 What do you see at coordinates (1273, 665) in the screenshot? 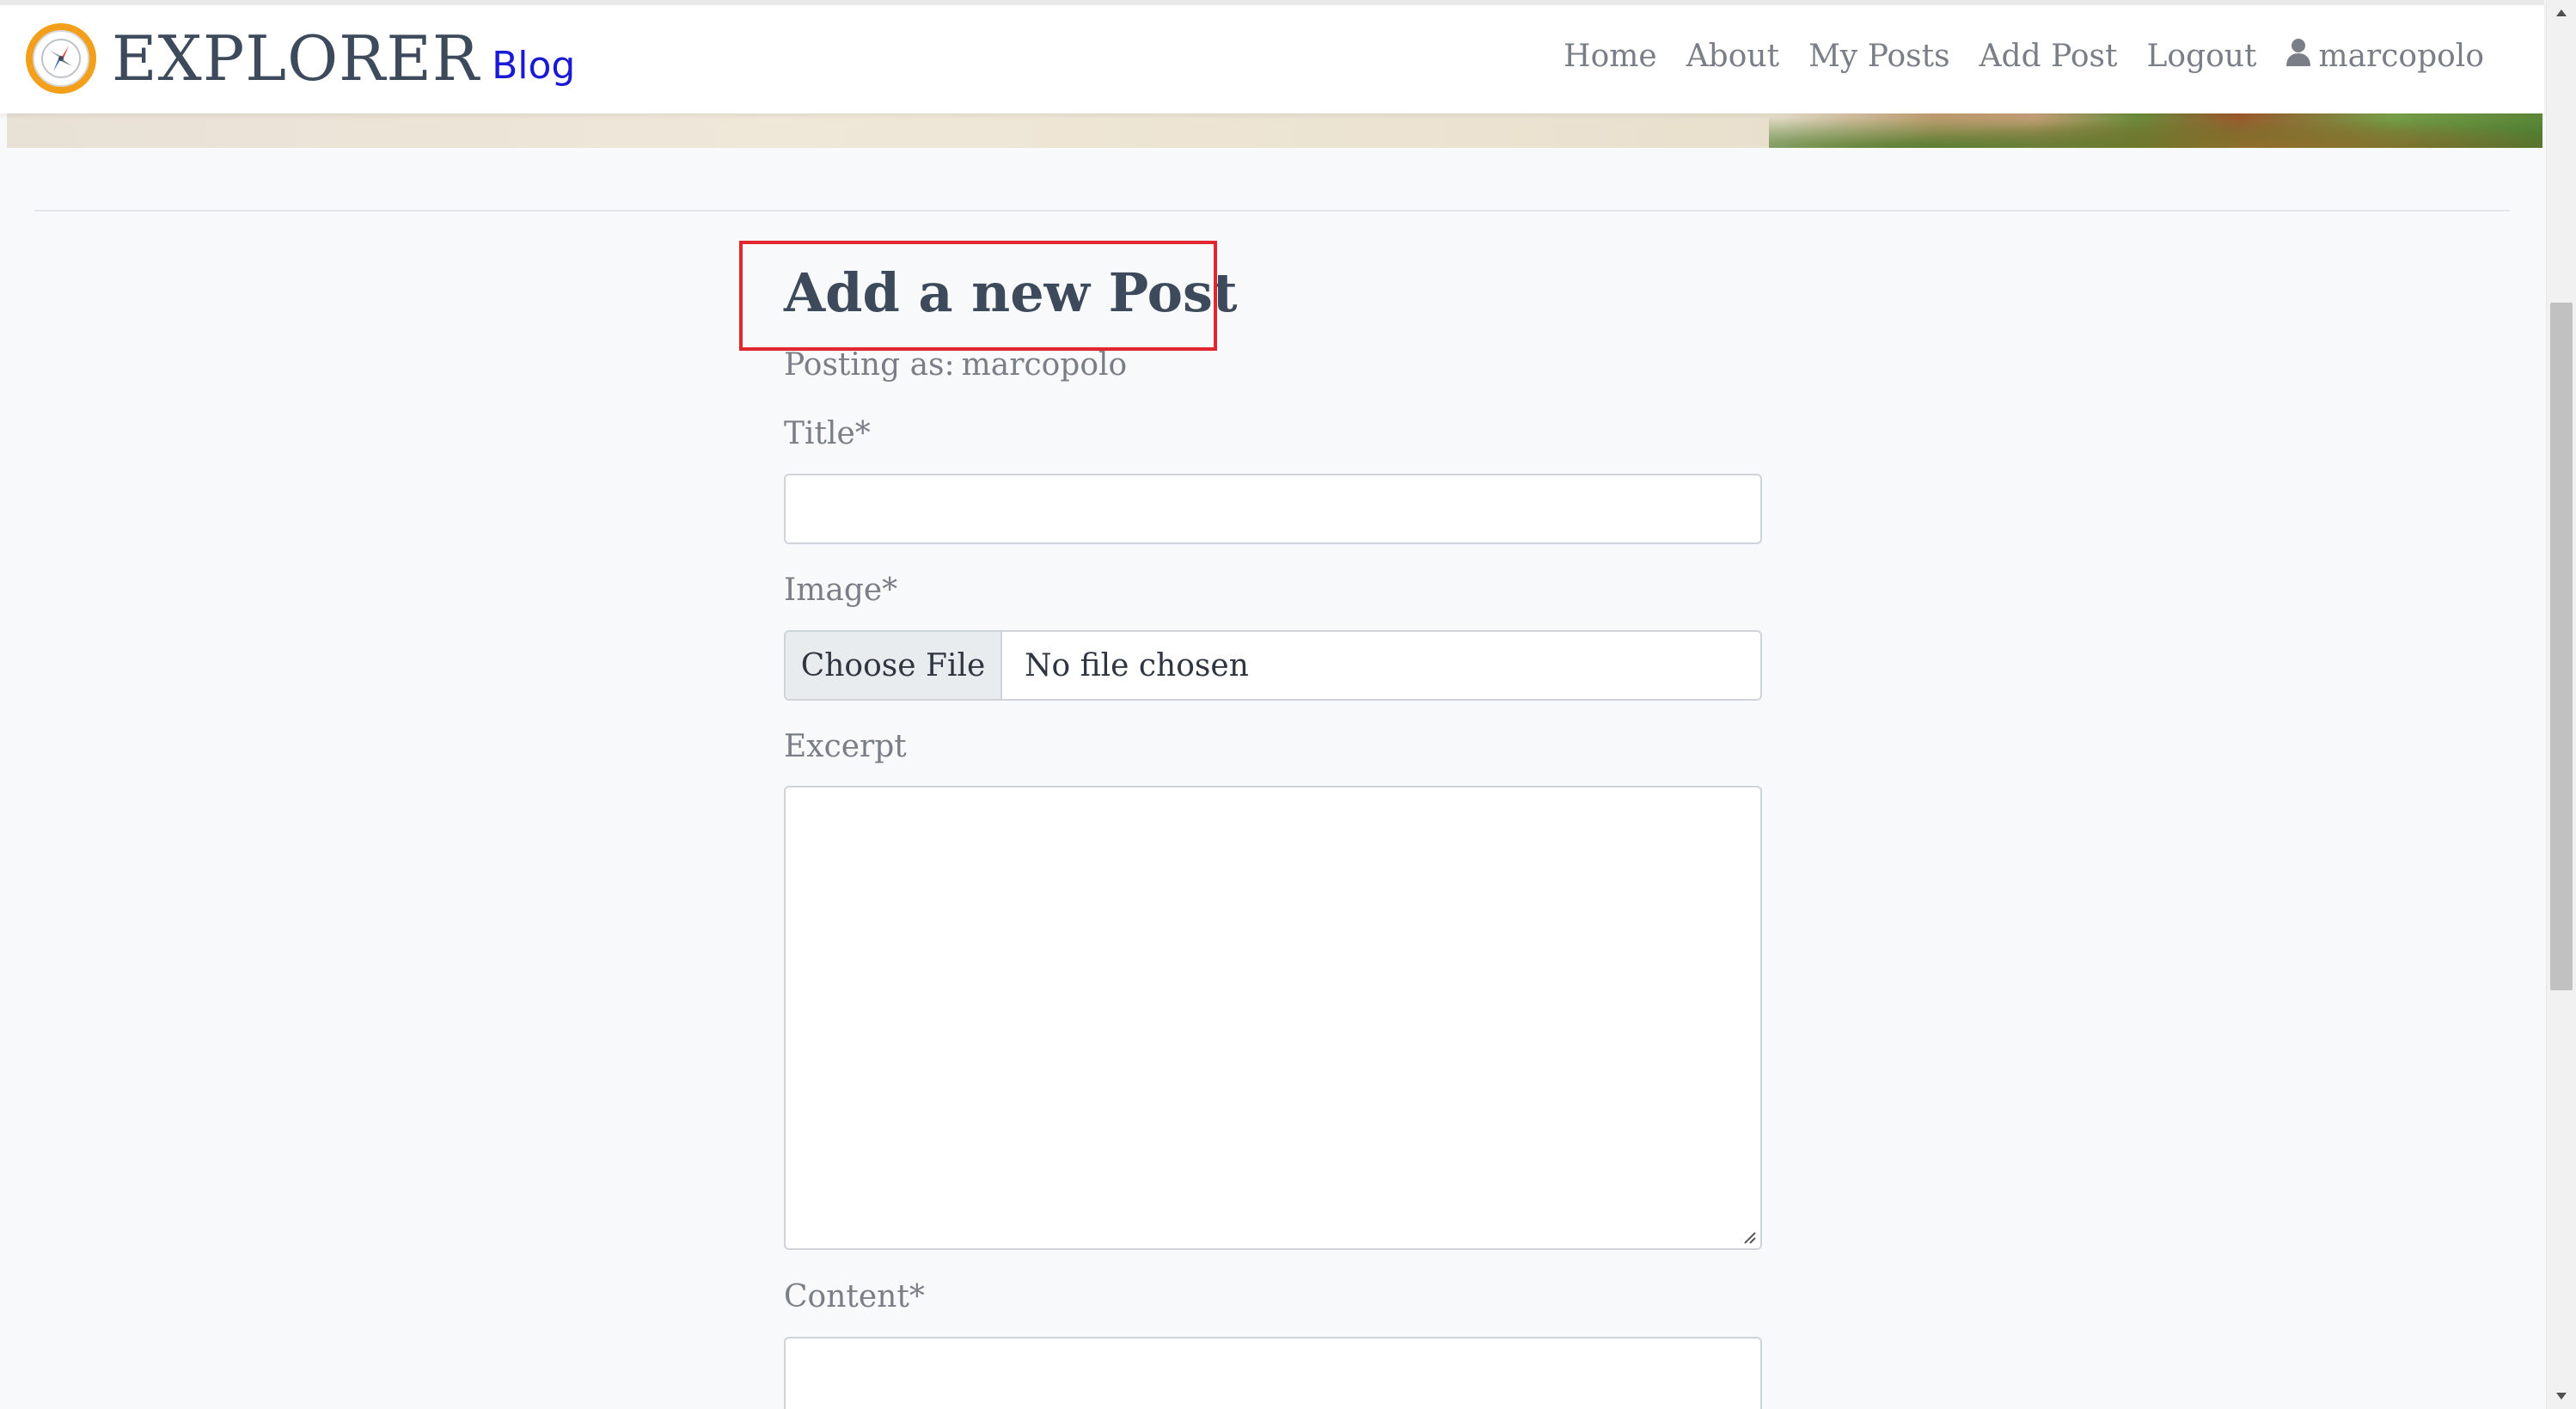
I see `image-file-input: Choose File No file chosen` at bounding box center [1273, 665].